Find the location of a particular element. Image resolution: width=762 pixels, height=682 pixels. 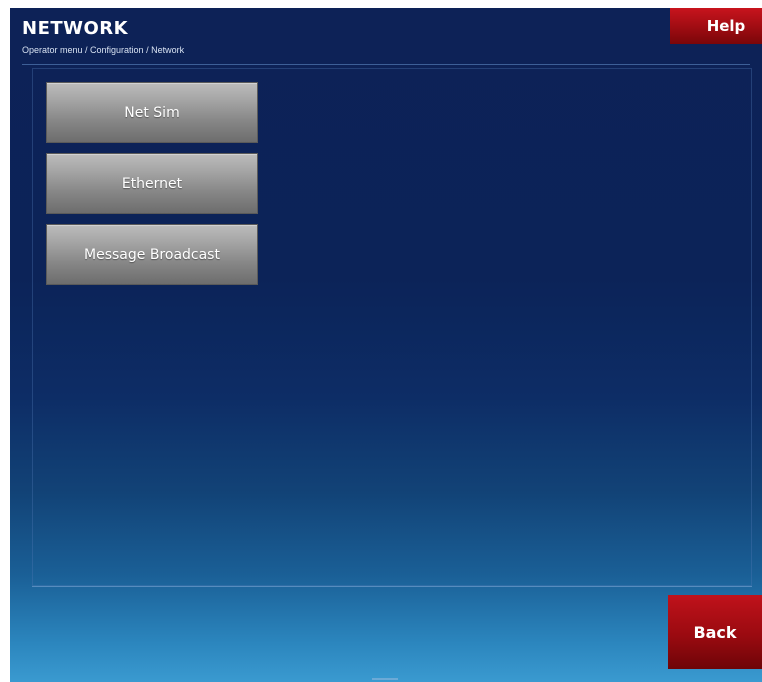

footer-divider is located at coordinates (392, 586).